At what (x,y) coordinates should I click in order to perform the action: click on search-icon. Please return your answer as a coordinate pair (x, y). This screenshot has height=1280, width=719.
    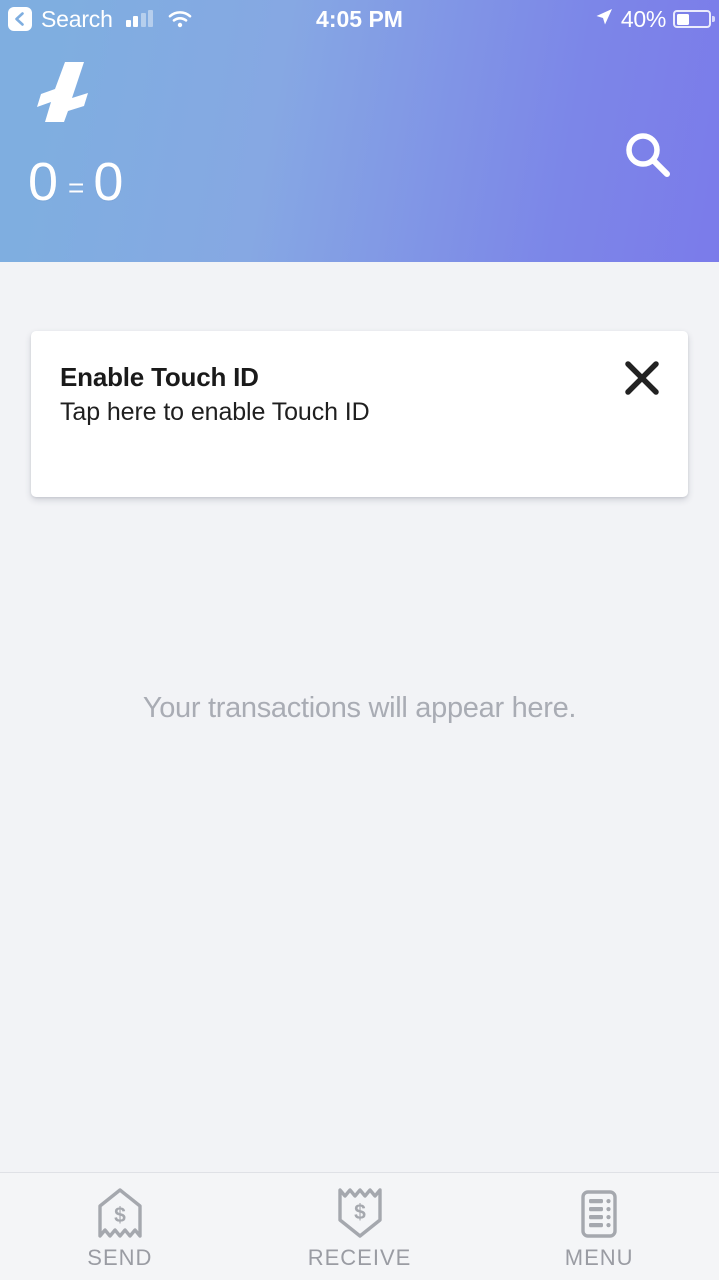
    Looking at the image, I should click on (648, 155).